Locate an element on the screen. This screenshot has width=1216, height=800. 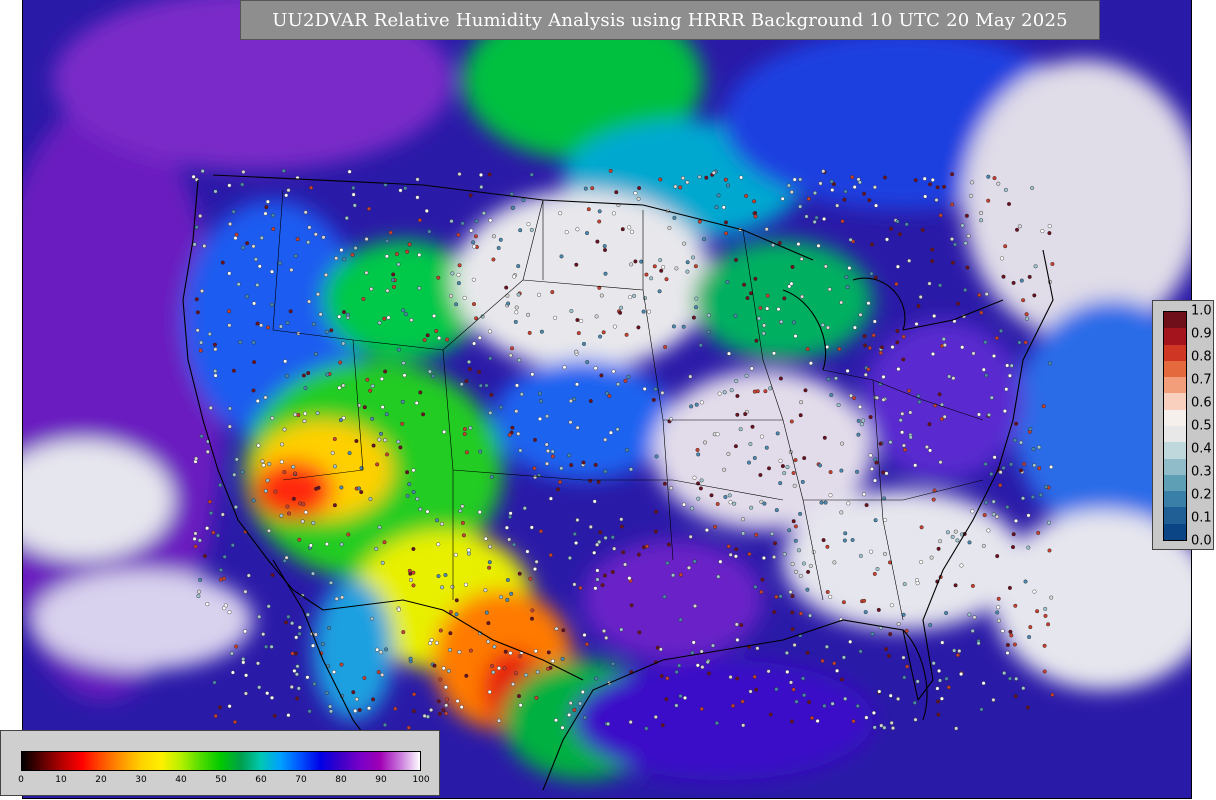
relative-humidity-tick-label: 80 is located at coordinates (341, 780).